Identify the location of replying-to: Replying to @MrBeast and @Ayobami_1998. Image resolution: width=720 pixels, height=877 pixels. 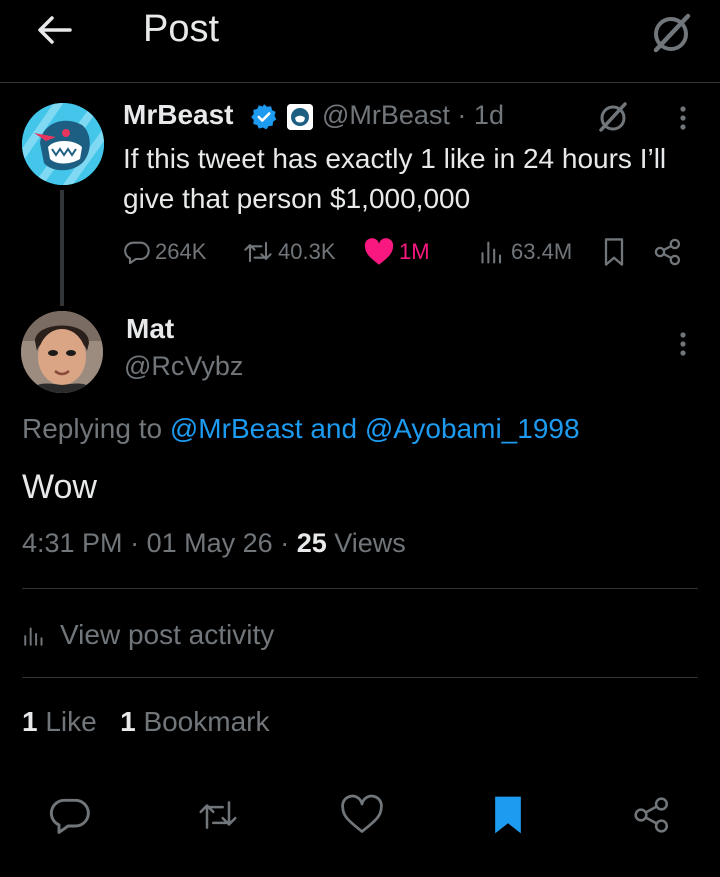
(301, 429).